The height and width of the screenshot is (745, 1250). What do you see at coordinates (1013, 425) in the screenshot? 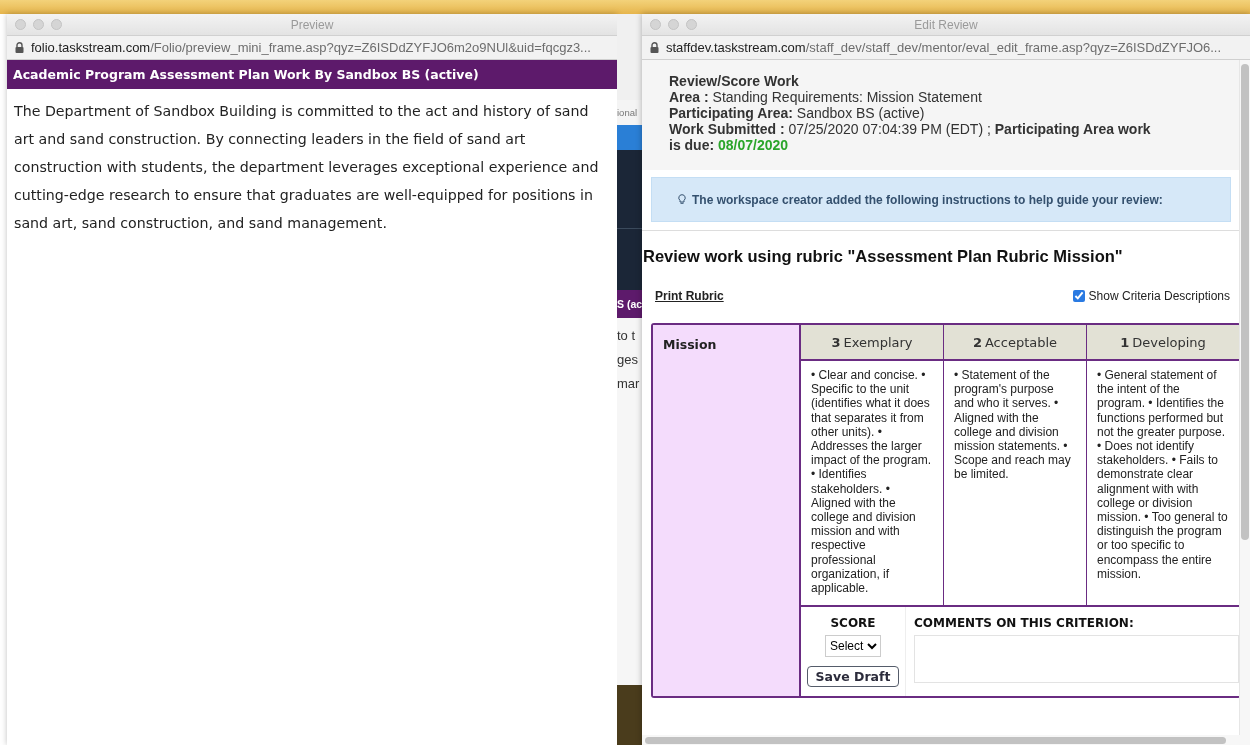
I see `level-description: • Statement of the program's purpose and who it serves. • Aligned with the college and division mission statements. • Scope and reach may be limited.` at bounding box center [1013, 425].